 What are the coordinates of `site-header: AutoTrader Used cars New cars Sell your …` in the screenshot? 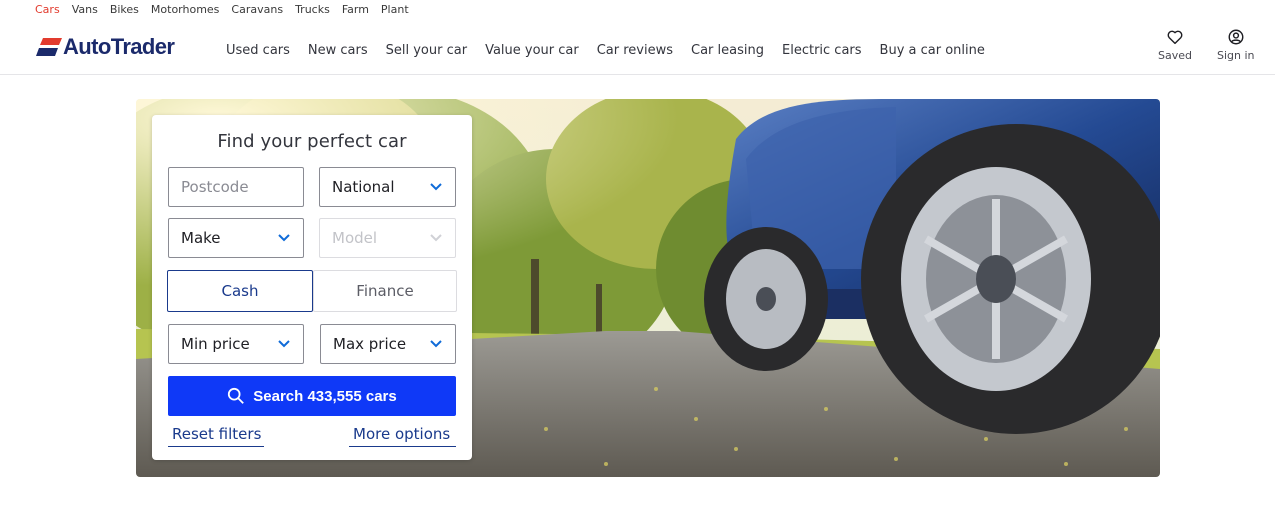 It's located at (637, 46).